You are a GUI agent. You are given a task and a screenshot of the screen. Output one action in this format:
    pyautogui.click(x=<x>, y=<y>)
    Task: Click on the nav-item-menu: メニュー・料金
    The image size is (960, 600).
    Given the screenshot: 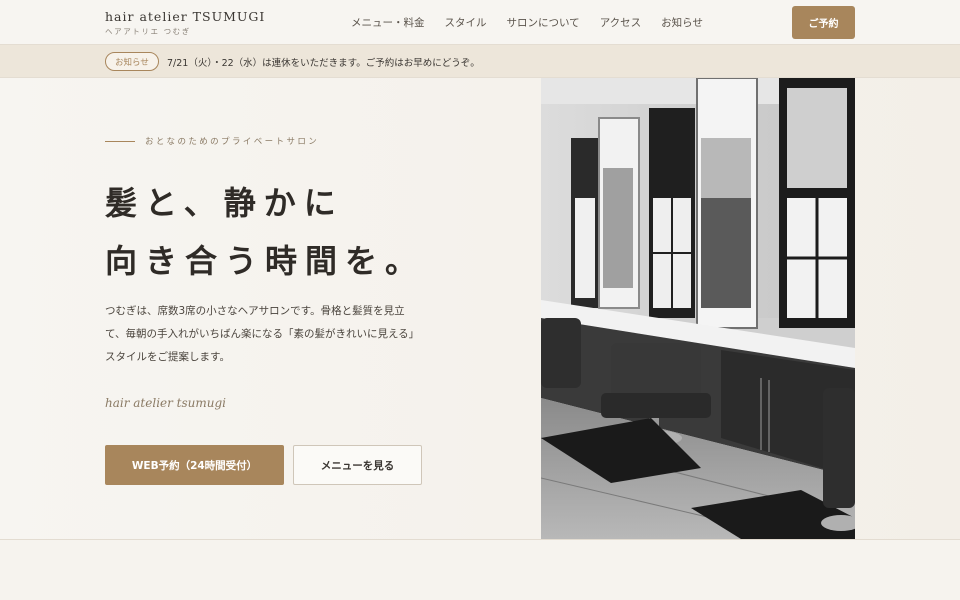 What is the action you would take?
    pyautogui.click(x=388, y=22)
    